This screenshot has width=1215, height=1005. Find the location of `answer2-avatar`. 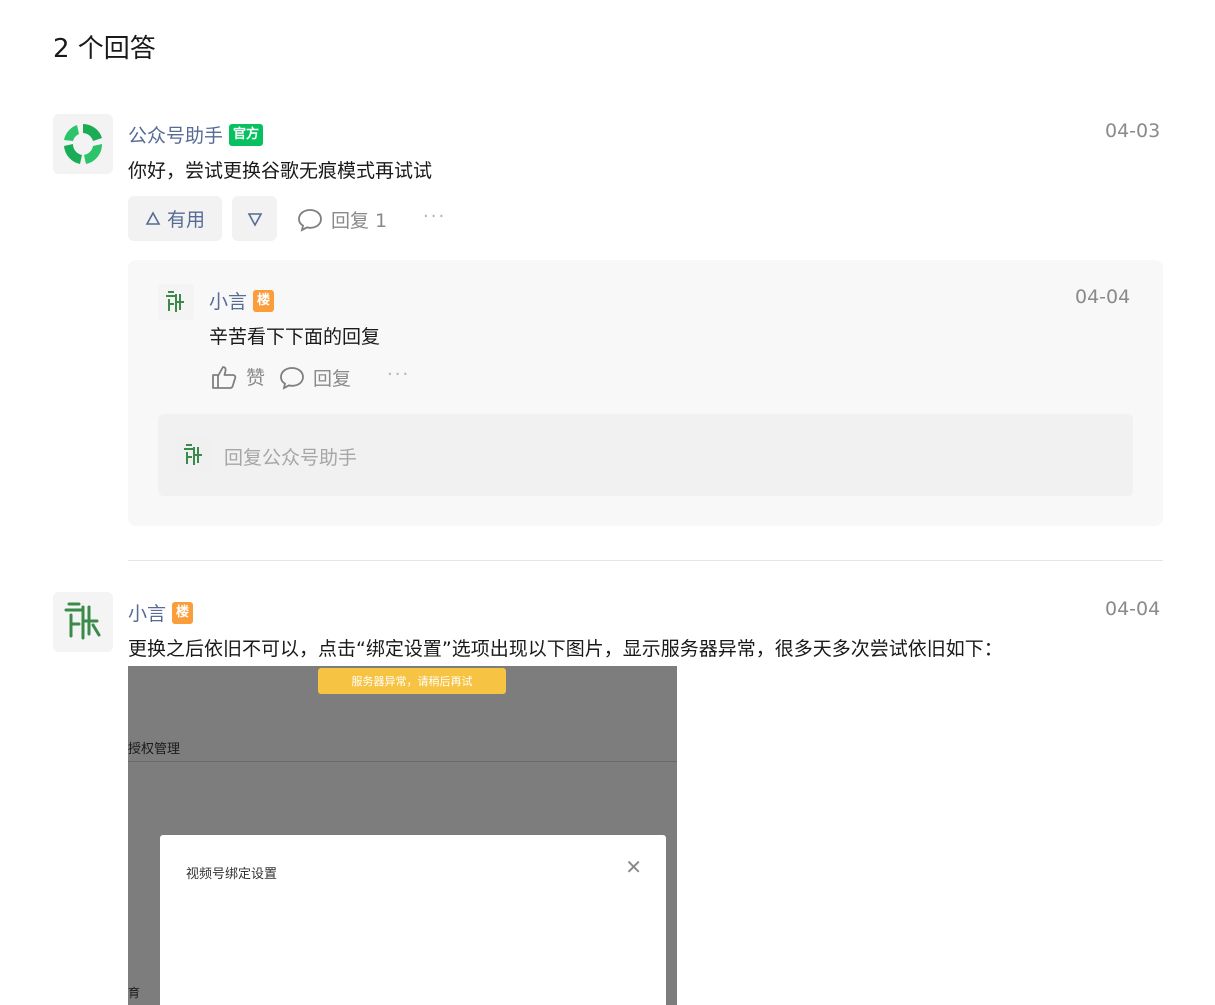

answer2-avatar is located at coordinates (83, 622).